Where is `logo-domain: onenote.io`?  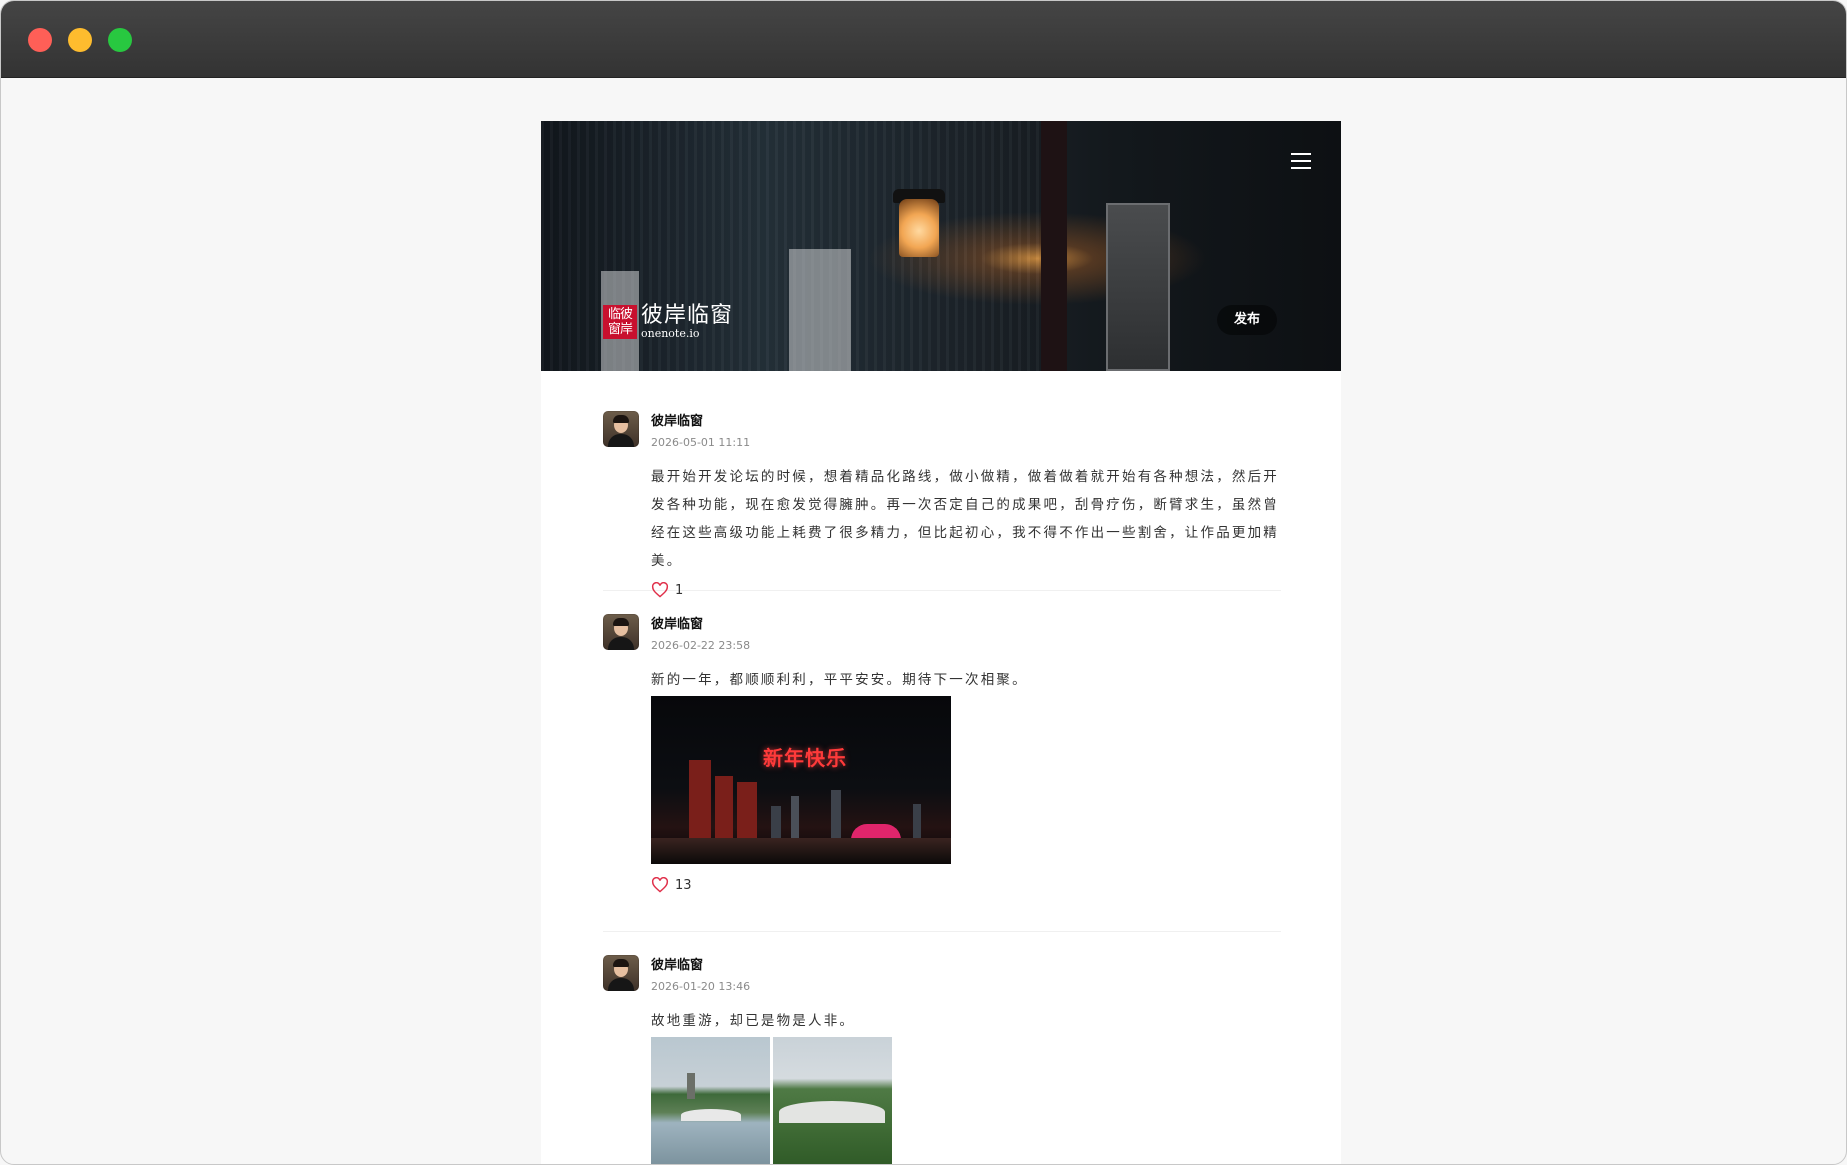
logo-domain: onenote.io is located at coordinates (670, 333).